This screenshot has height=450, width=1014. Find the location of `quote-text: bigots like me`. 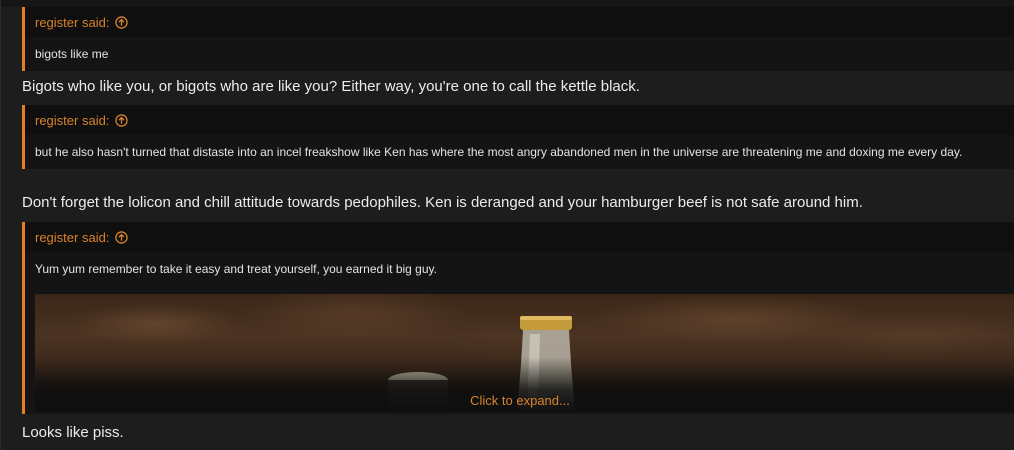

quote-text: bigots like me is located at coordinates (72, 54).